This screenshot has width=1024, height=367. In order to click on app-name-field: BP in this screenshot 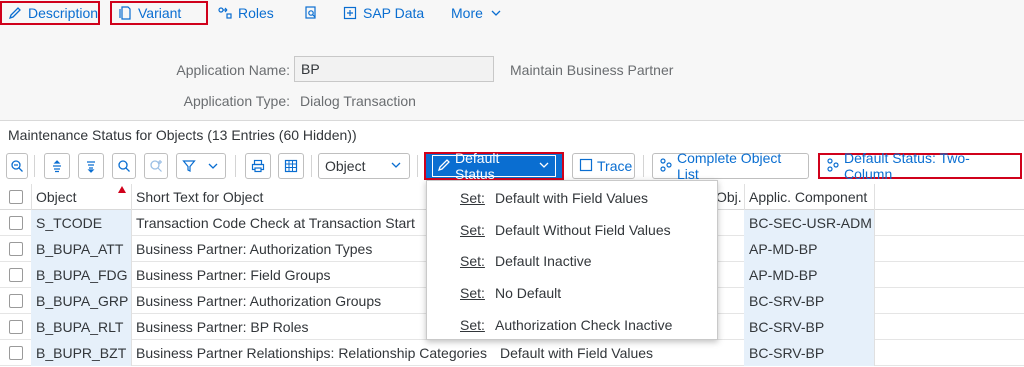, I will do `click(394, 69)`.